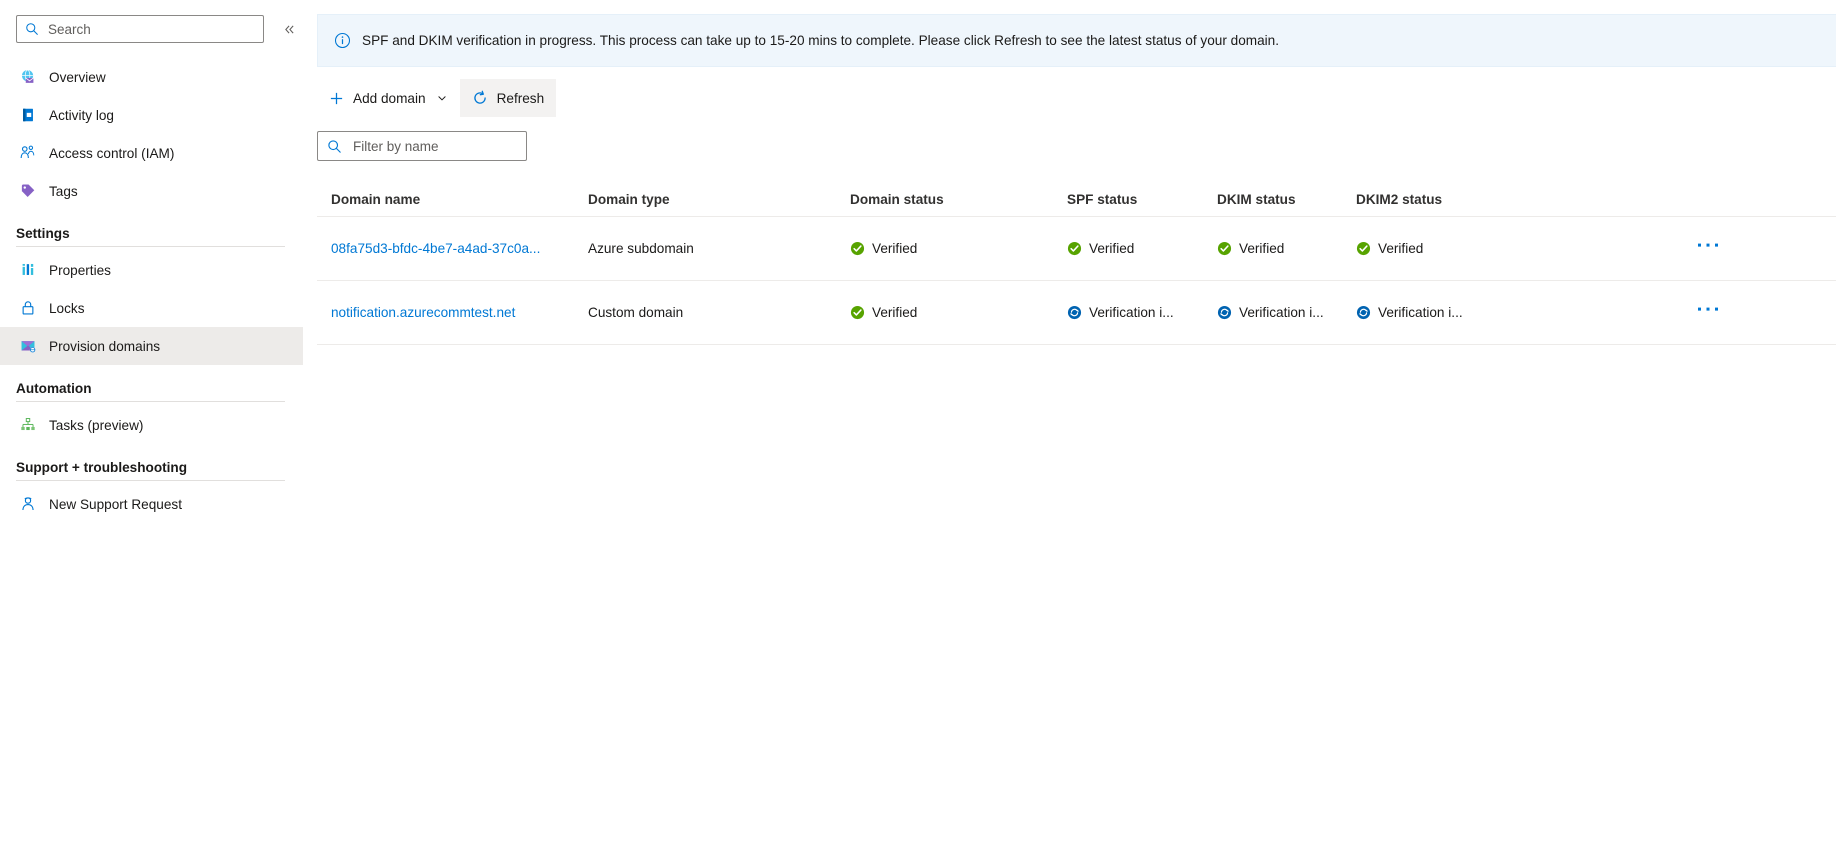  What do you see at coordinates (289, 29) in the screenshot?
I see `sidebar-collapse-button` at bounding box center [289, 29].